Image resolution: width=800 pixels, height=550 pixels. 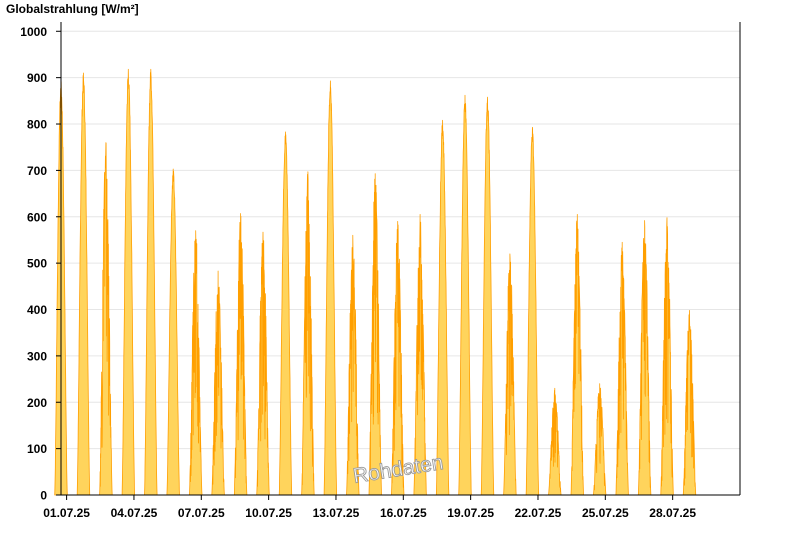 What do you see at coordinates (403, 513) in the screenshot?
I see `x-tick-label: 16.07.25` at bounding box center [403, 513].